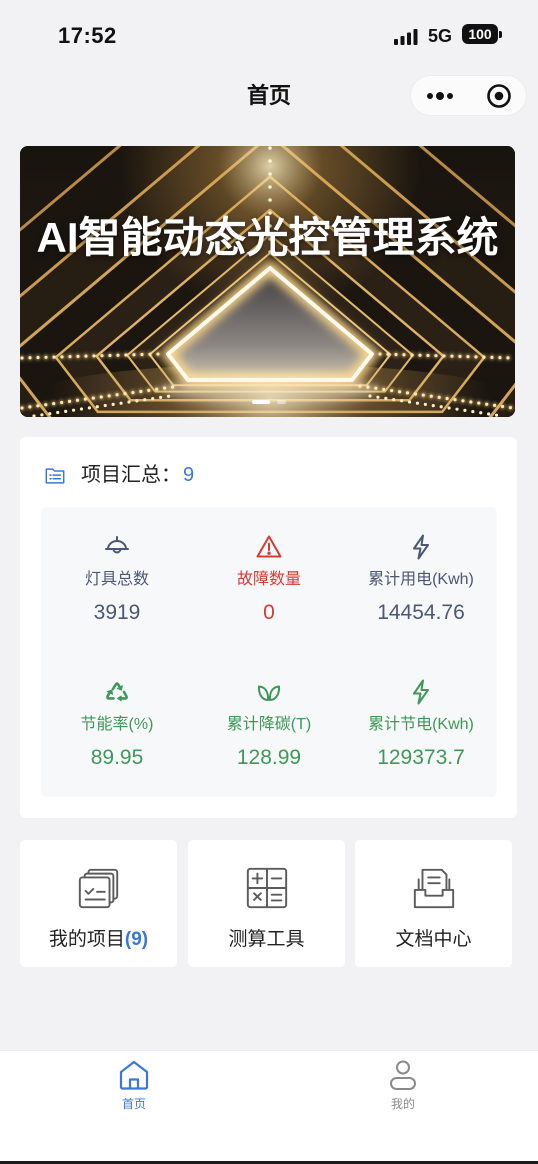 Image resolution: width=538 pixels, height=1164 pixels. I want to click on lamp-icon, so click(117, 545).